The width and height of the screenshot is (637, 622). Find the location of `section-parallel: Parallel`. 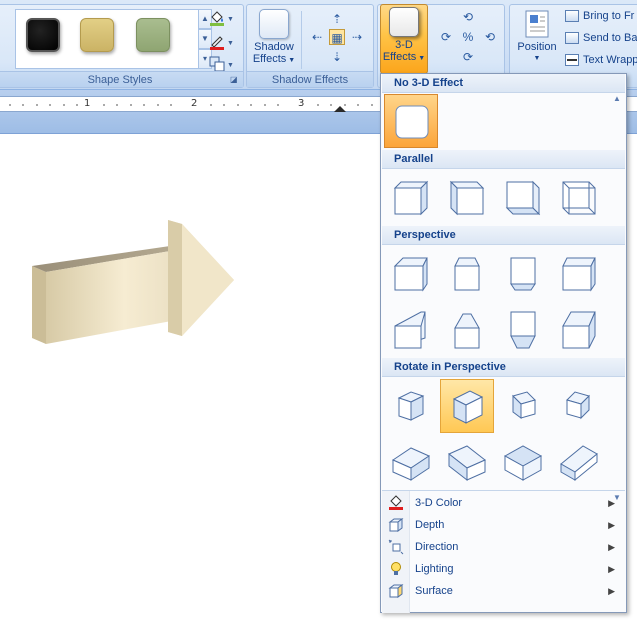

section-parallel: Parallel is located at coordinates (503, 159).